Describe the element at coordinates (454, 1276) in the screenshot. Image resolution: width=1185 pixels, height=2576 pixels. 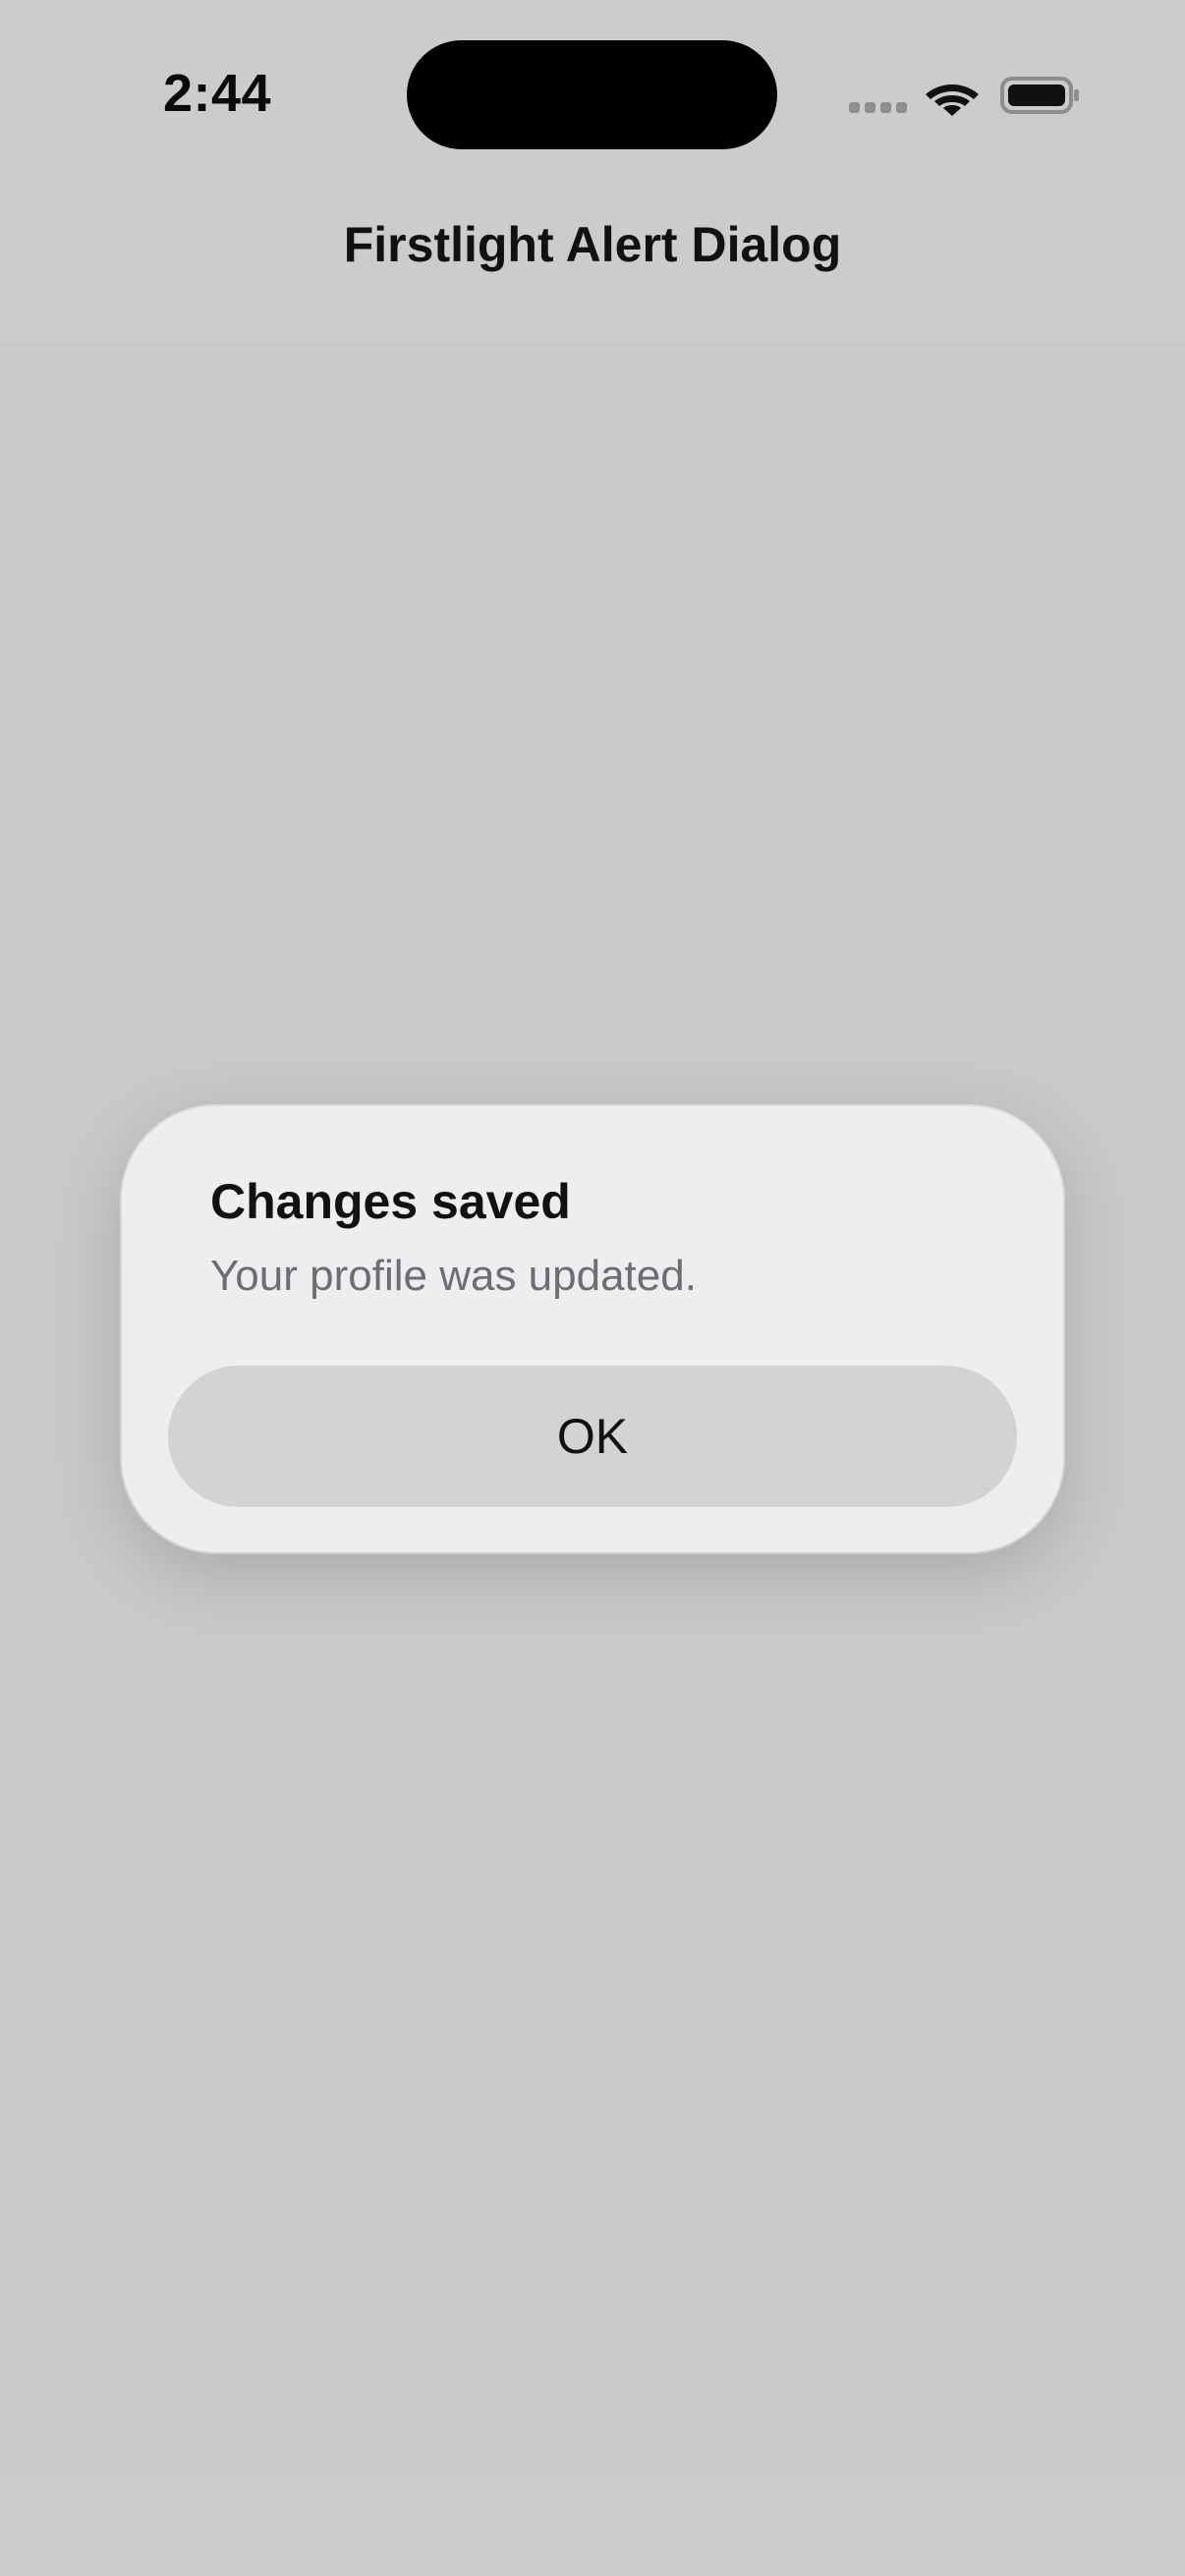
I see `dialog-message: Your profile was updated.` at that location.